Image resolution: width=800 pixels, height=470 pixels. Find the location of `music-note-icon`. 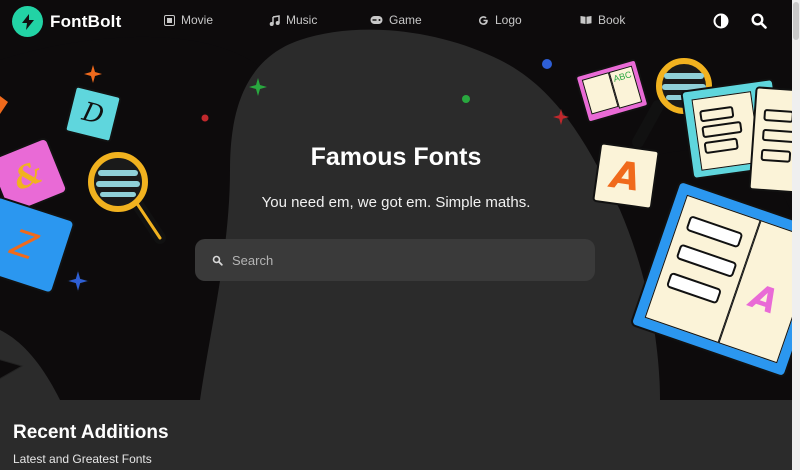

music-note-icon is located at coordinates (274, 20).